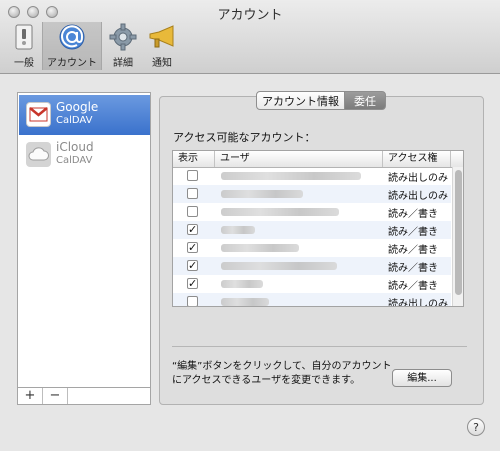 Image resolution: width=500 pixels, height=451 pixels. I want to click on cloud-icon, so click(38, 154).